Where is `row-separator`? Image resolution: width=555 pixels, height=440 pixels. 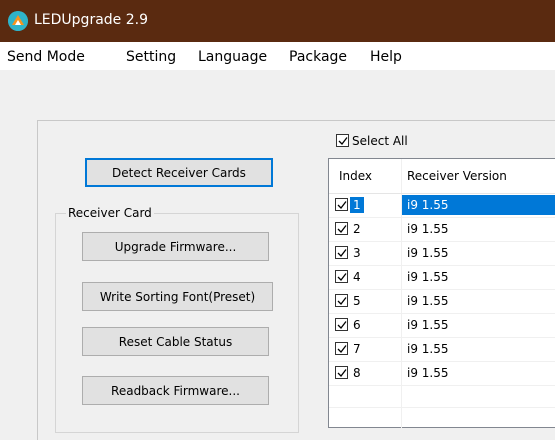
row-separator is located at coordinates (442, 407).